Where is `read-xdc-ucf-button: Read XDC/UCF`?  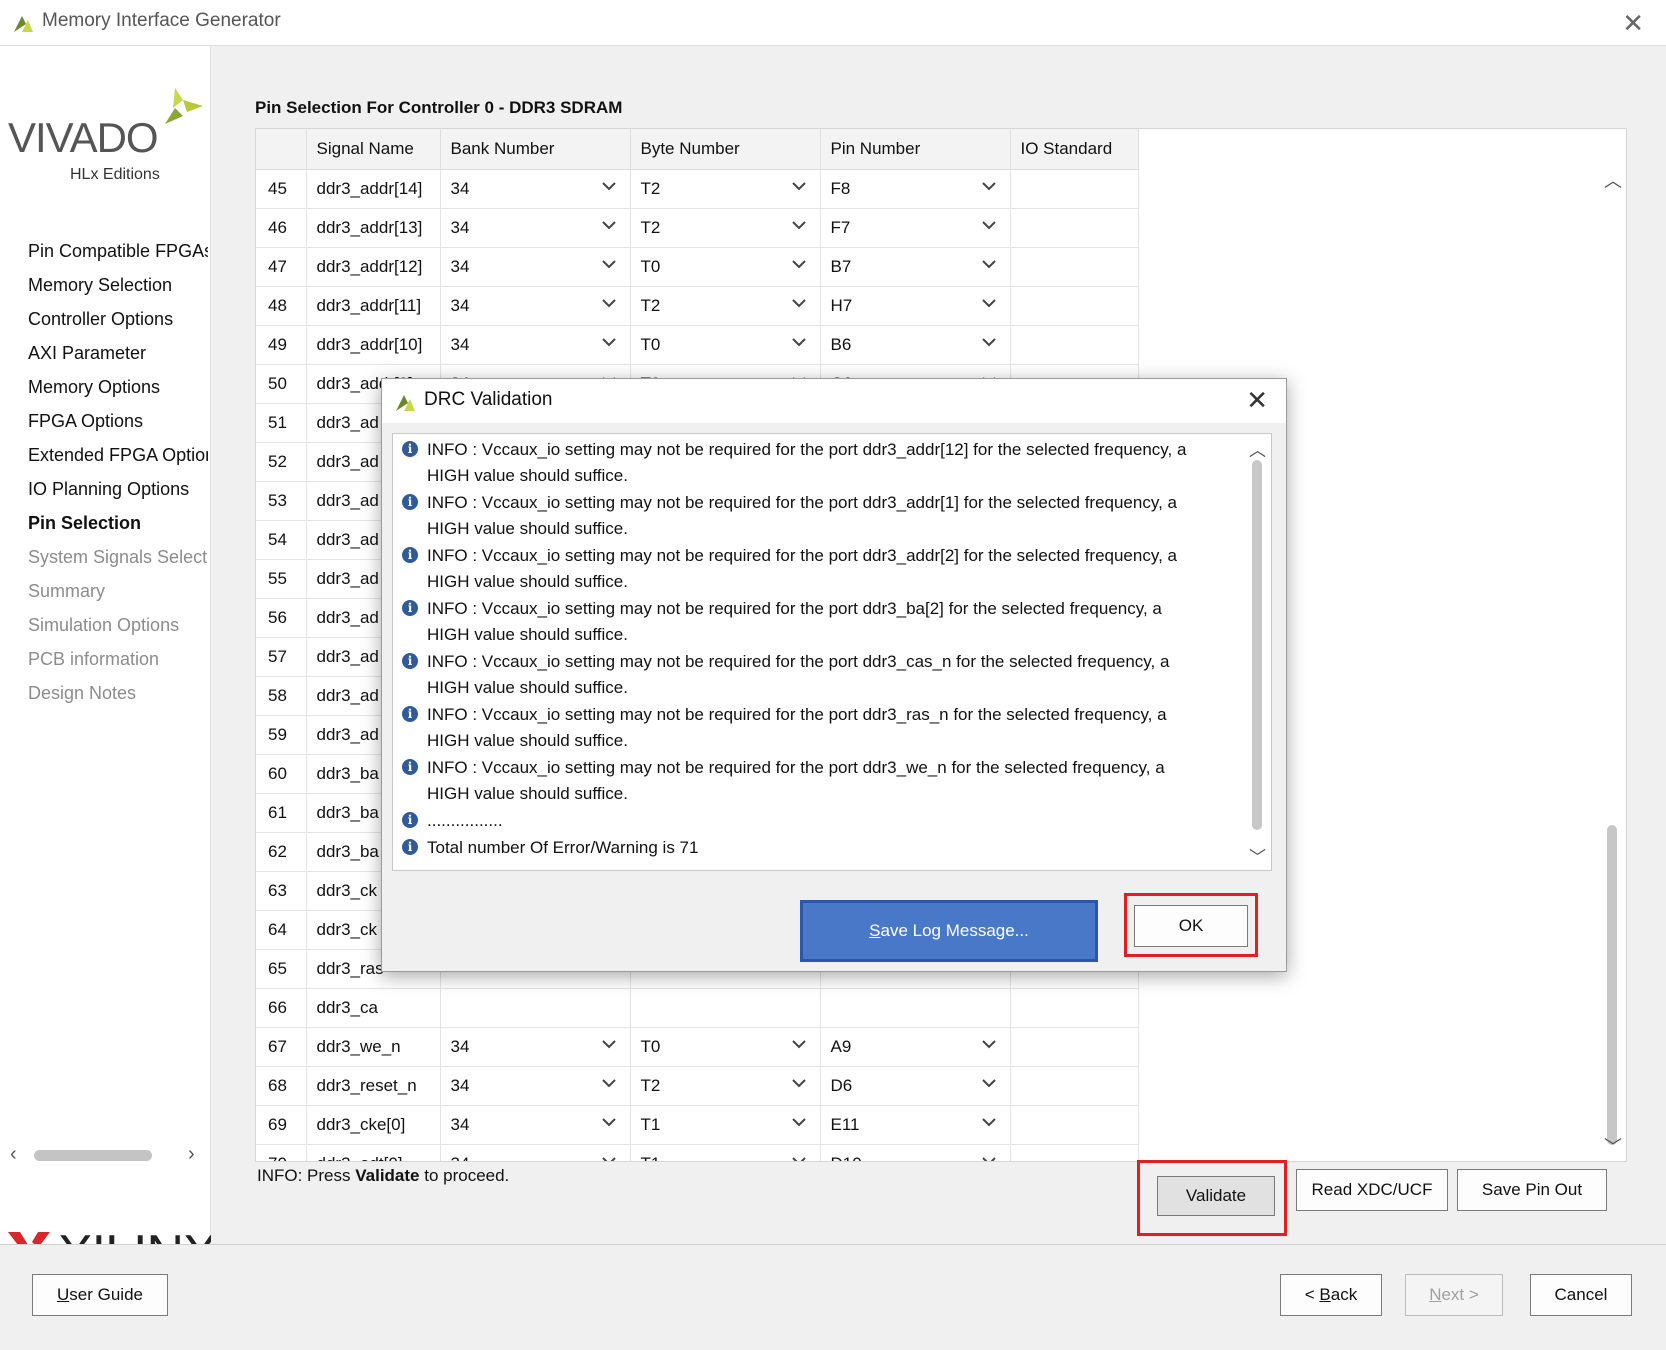
read-xdc-ucf-button: Read XDC/UCF is located at coordinates (1372, 1190).